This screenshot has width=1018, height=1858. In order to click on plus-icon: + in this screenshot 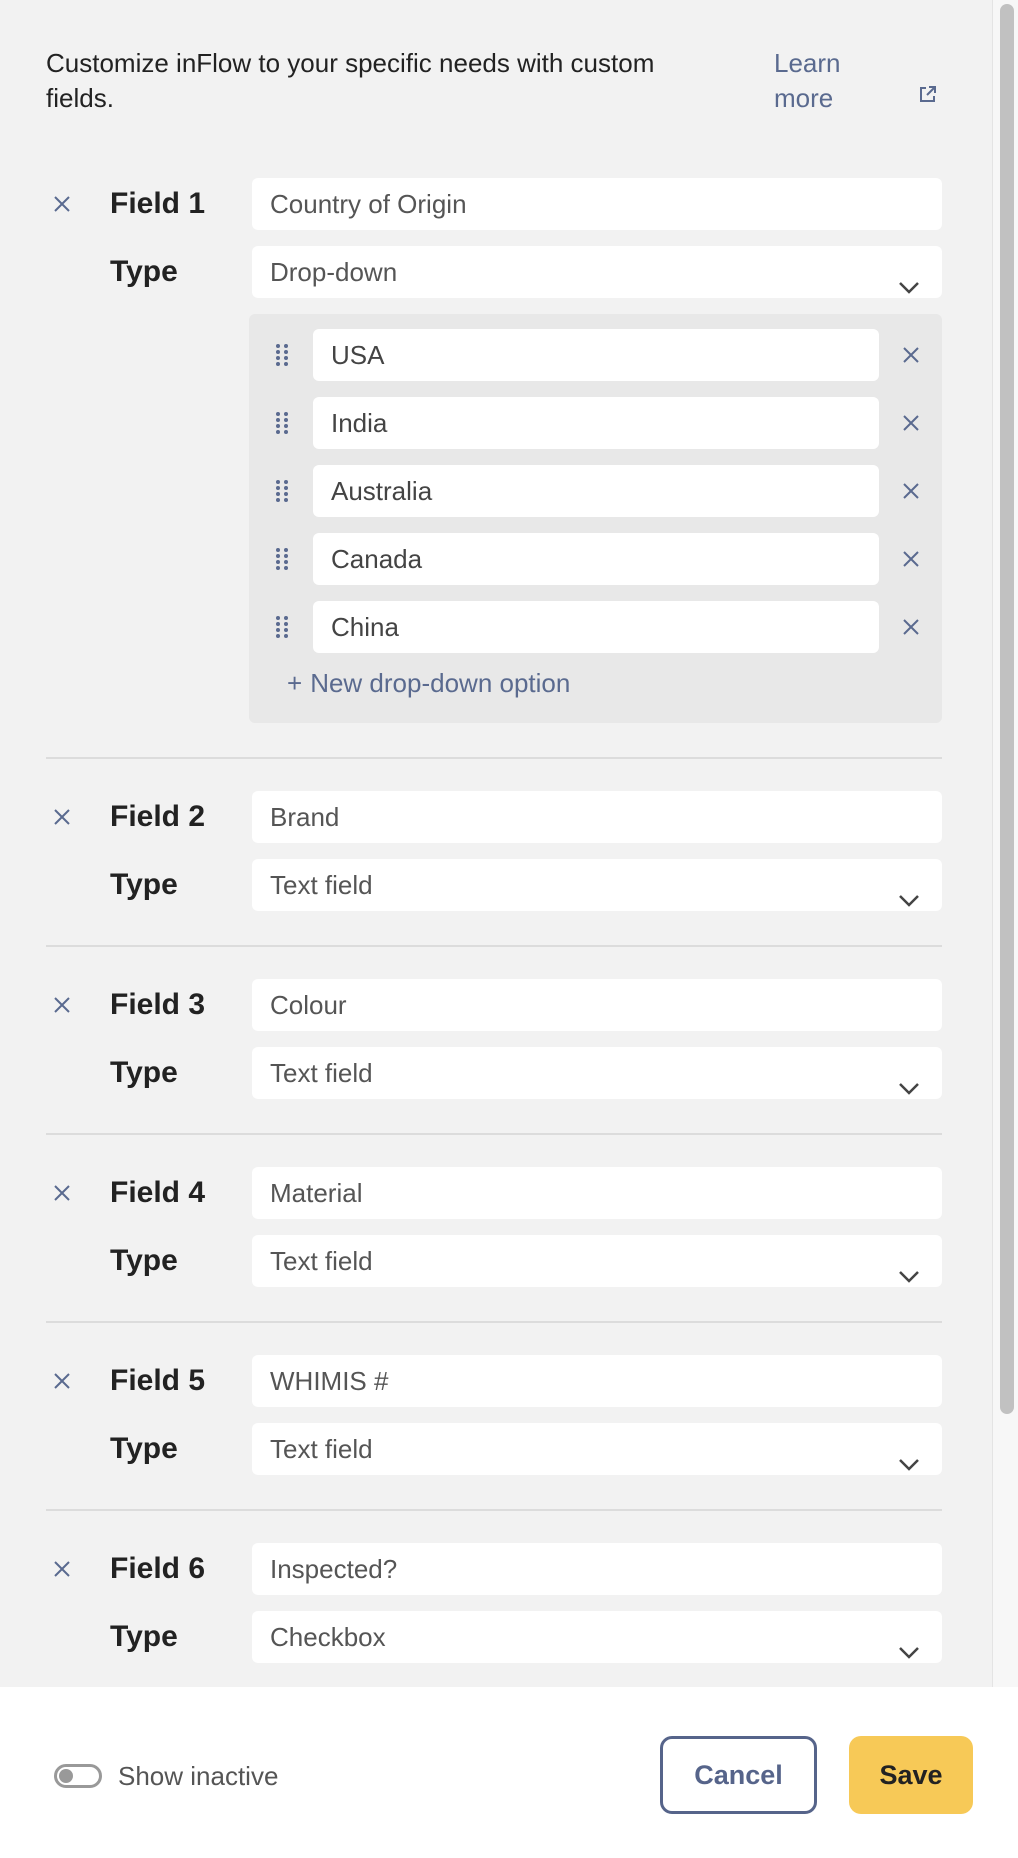, I will do `click(295, 683)`.